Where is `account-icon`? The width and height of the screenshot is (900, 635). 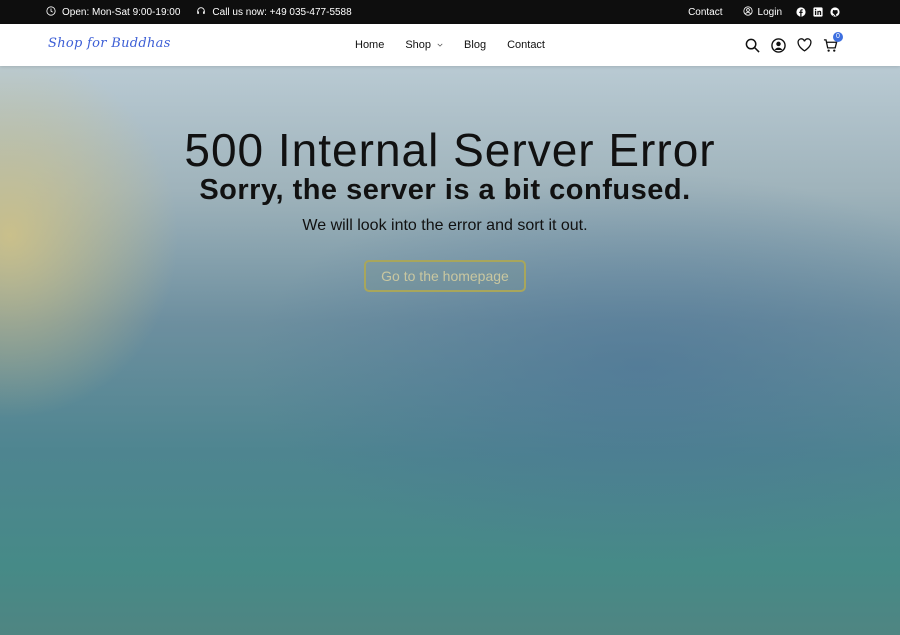
account-icon is located at coordinates (778, 45).